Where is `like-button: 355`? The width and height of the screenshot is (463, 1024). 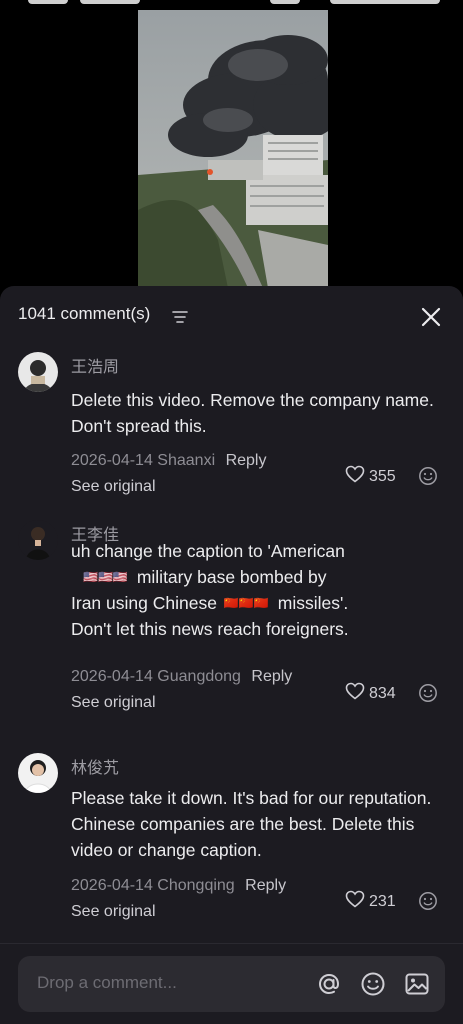
like-button: 355 is located at coordinates (370, 476).